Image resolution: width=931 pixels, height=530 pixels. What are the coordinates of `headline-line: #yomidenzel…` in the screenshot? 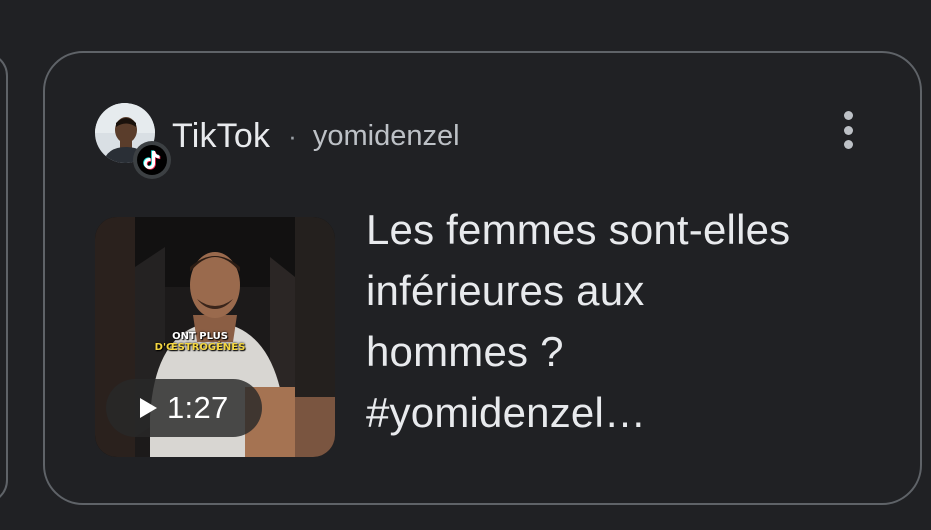 It's located at (506, 412).